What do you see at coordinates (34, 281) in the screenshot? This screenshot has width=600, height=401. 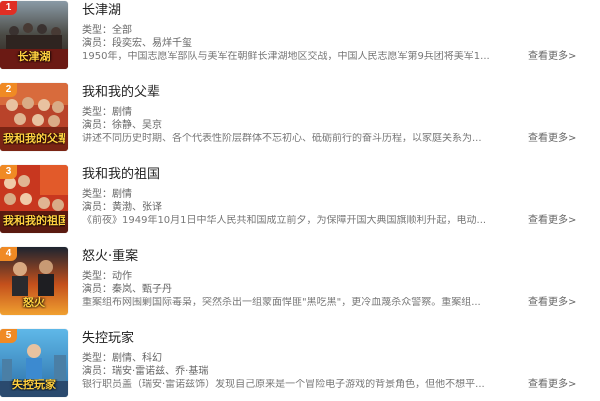 I see `poster-image: 4 怒火` at bounding box center [34, 281].